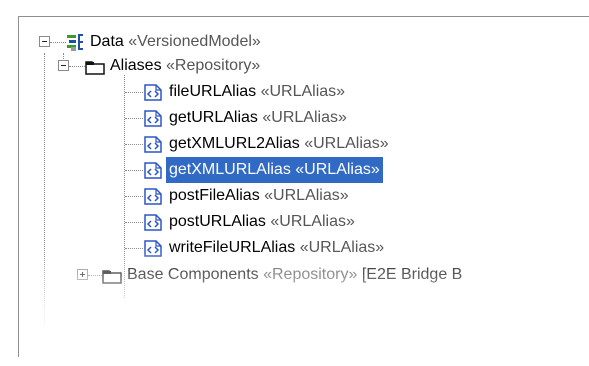  Describe the element at coordinates (299, 42) in the screenshot. I see `tree-row-root: Data «VersionedModel»` at that location.